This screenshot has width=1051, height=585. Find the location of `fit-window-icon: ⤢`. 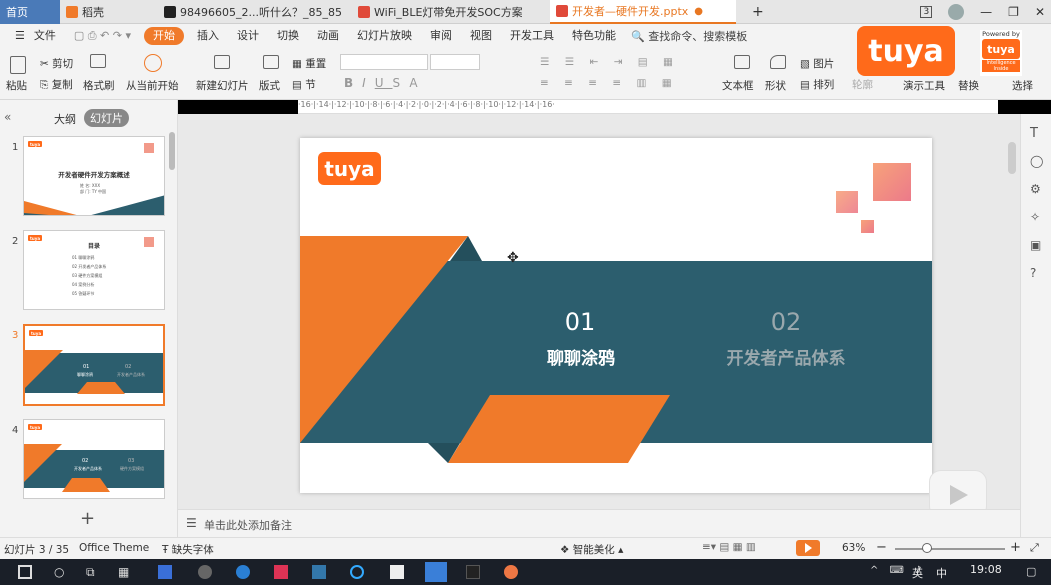

fit-window-icon: ⤢ is located at coordinates (1034, 548).